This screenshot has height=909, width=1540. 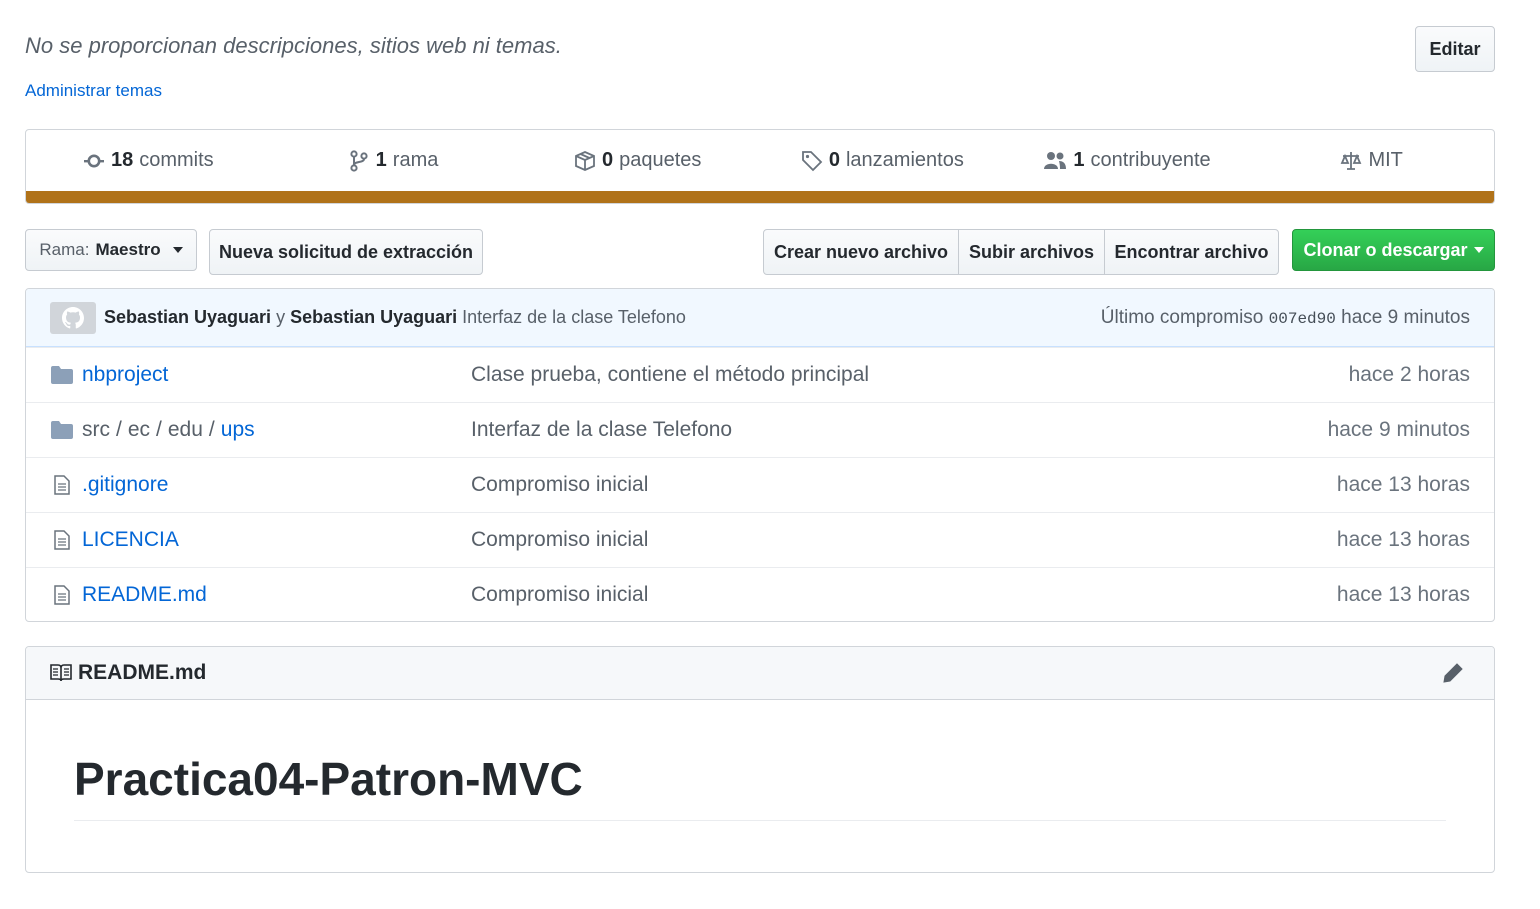 What do you see at coordinates (281, 317) in the screenshot?
I see `commit-author-joiner: y` at bounding box center [281, 317].